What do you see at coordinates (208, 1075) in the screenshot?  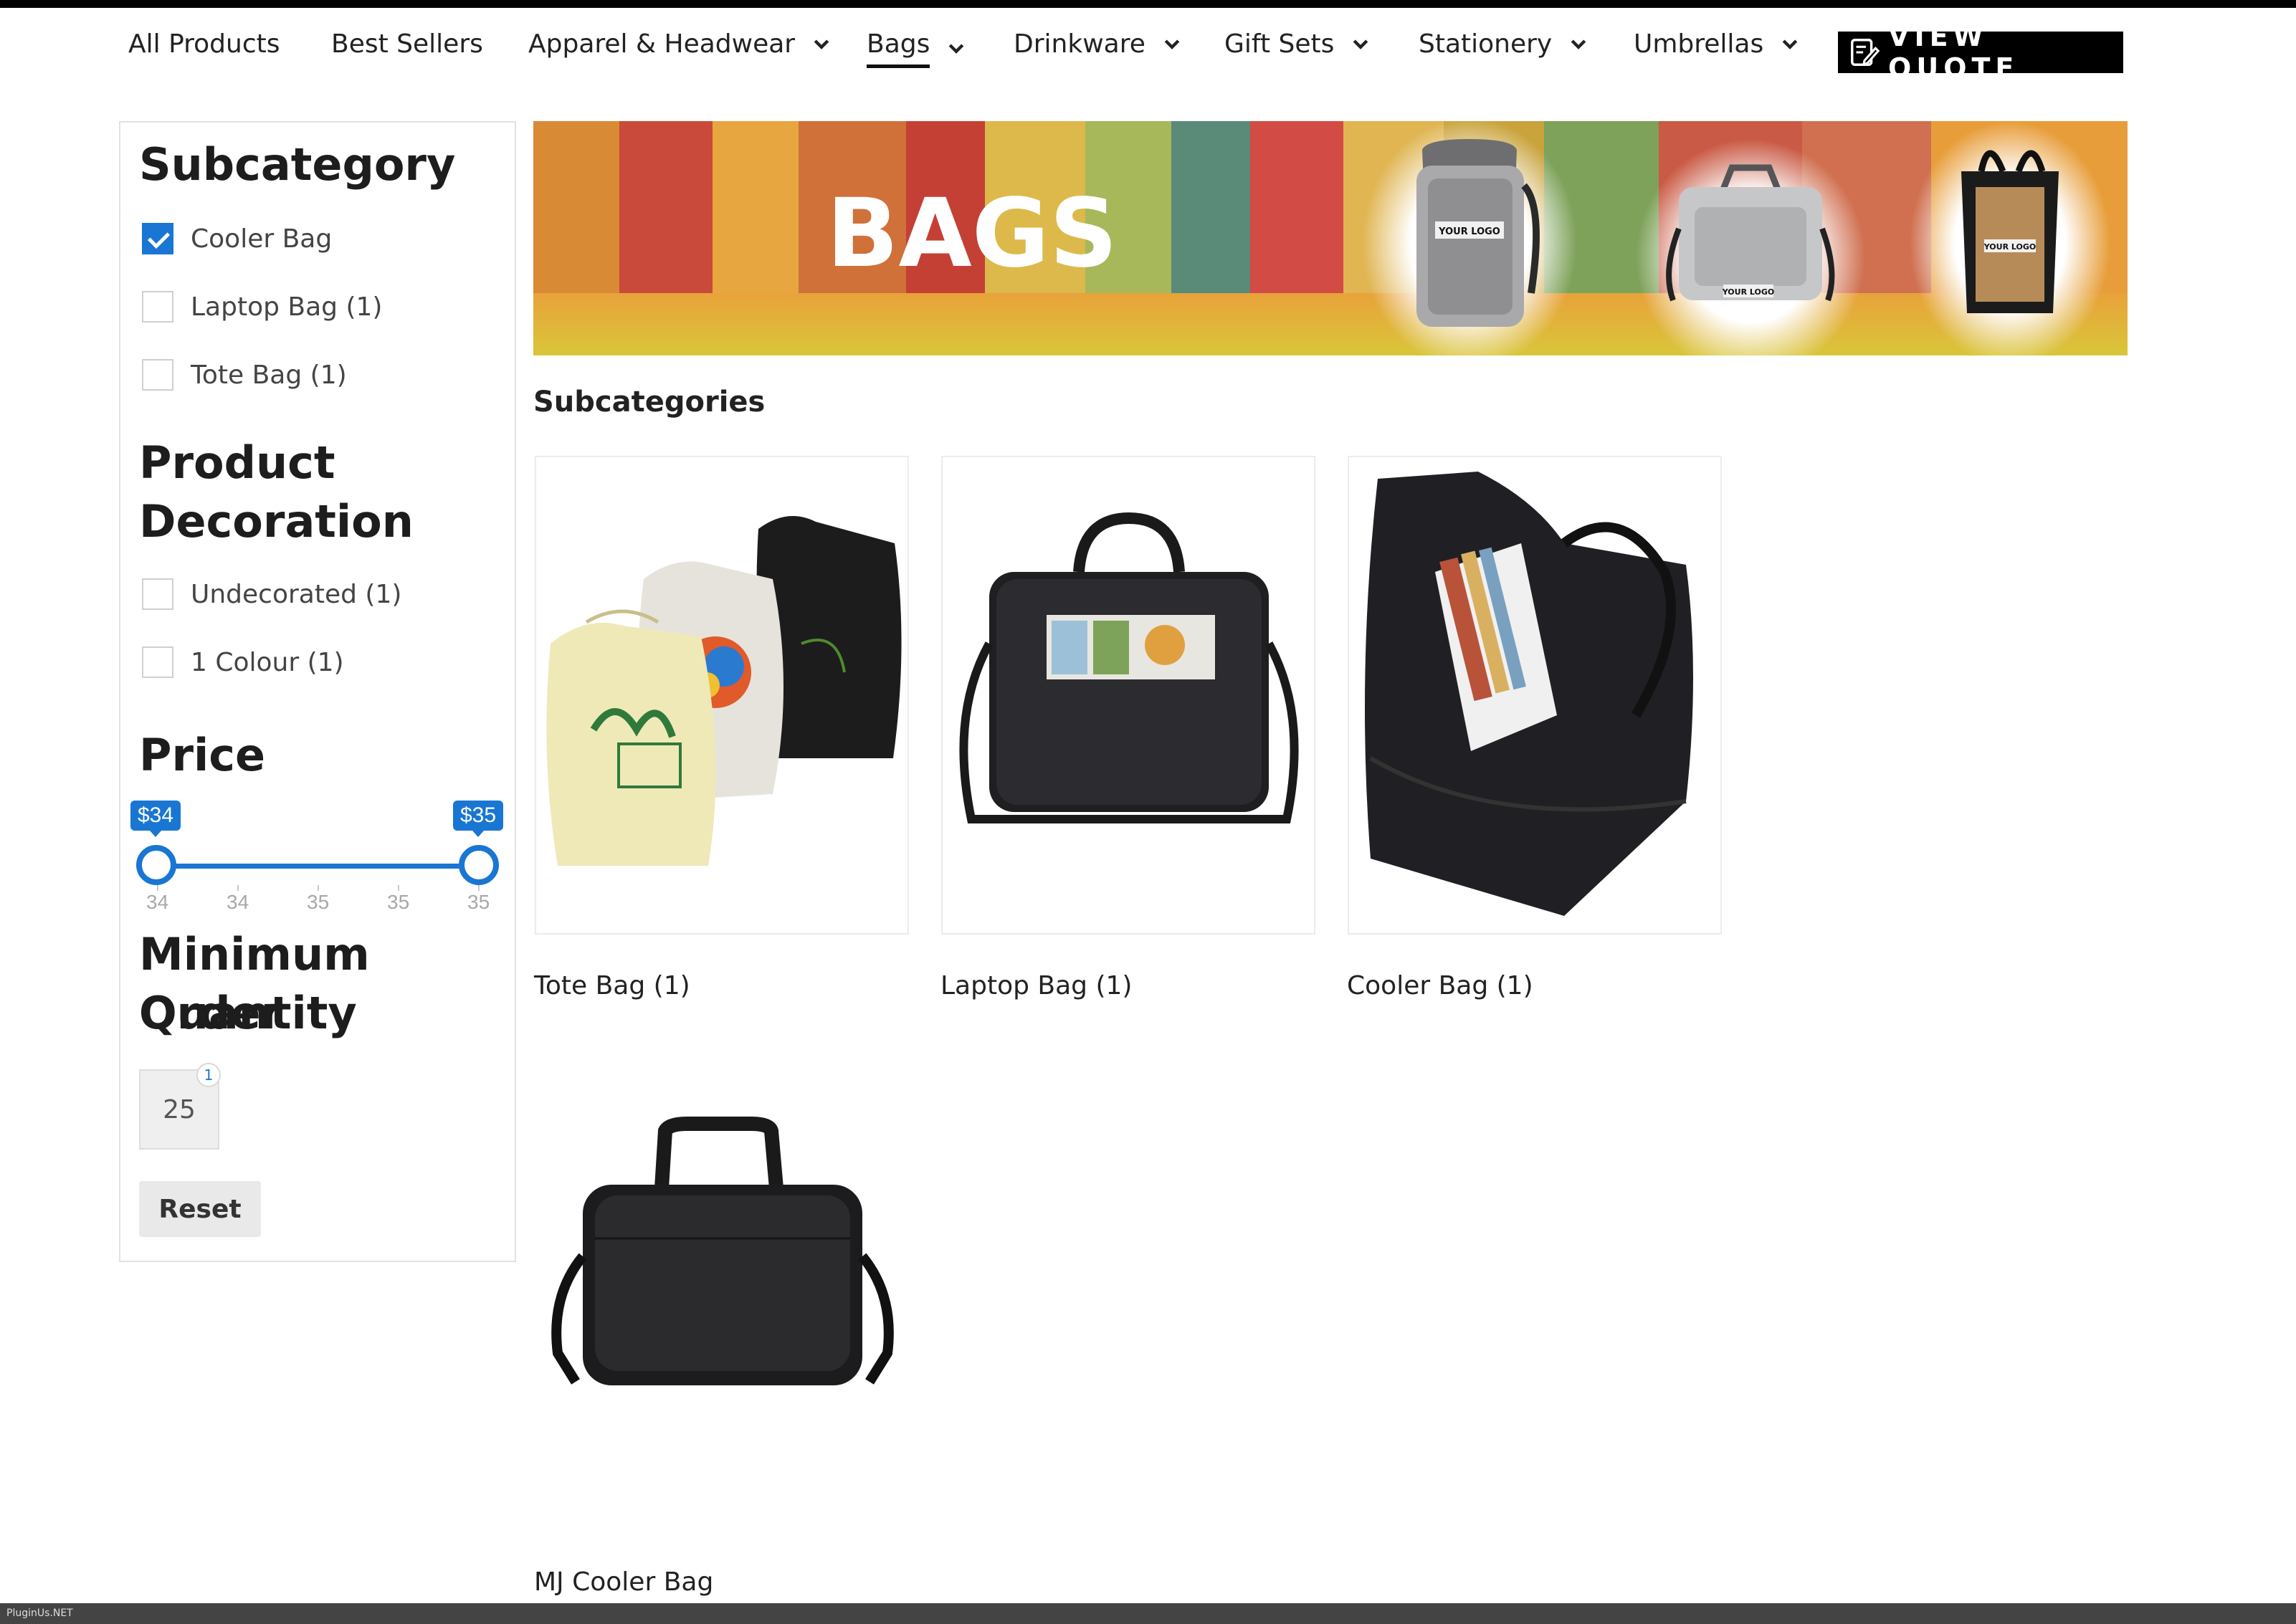 I see `moq-count-badge: 1` at bounding box center [208, 1075].